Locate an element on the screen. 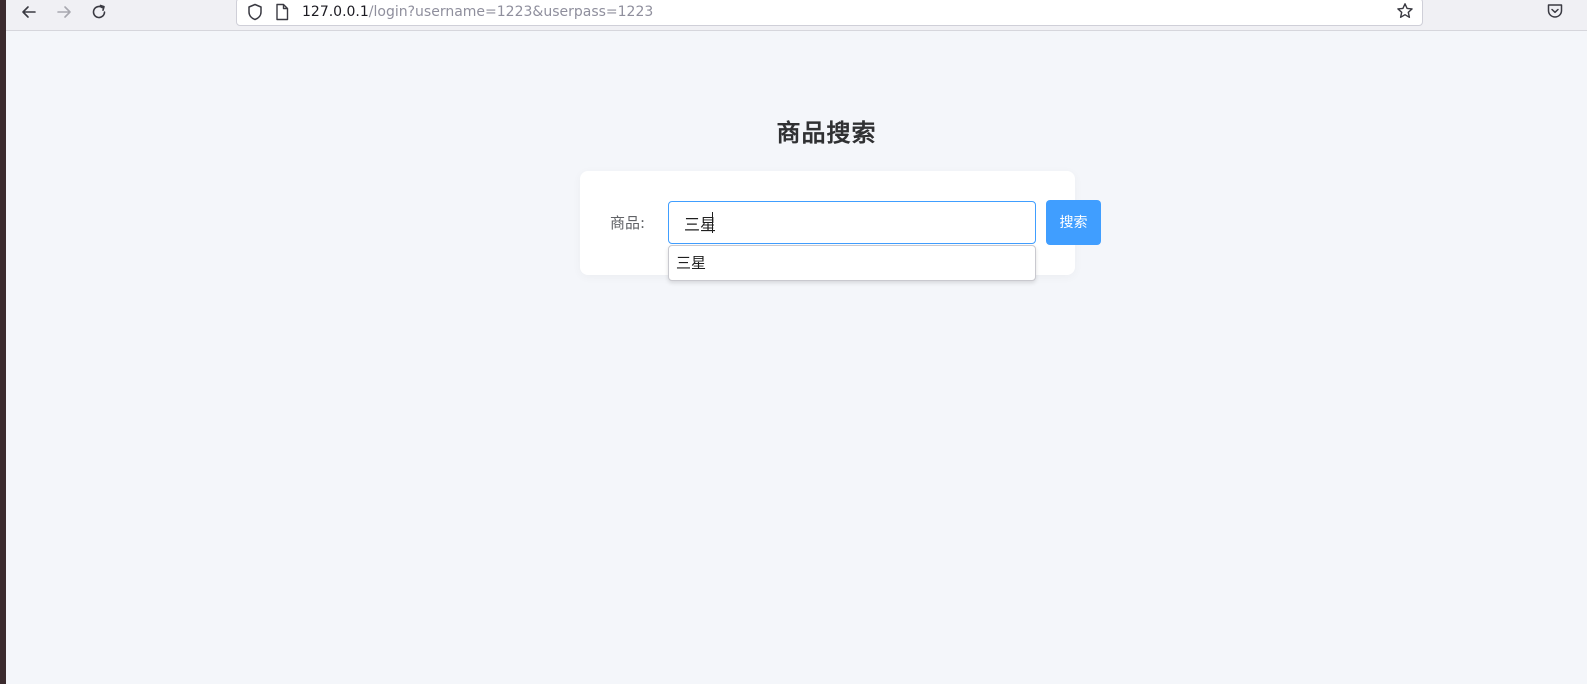 The height and width of the screenshot is (684, 1587). url-host: 127.0.0.1 is located at coordinates (335, 12).